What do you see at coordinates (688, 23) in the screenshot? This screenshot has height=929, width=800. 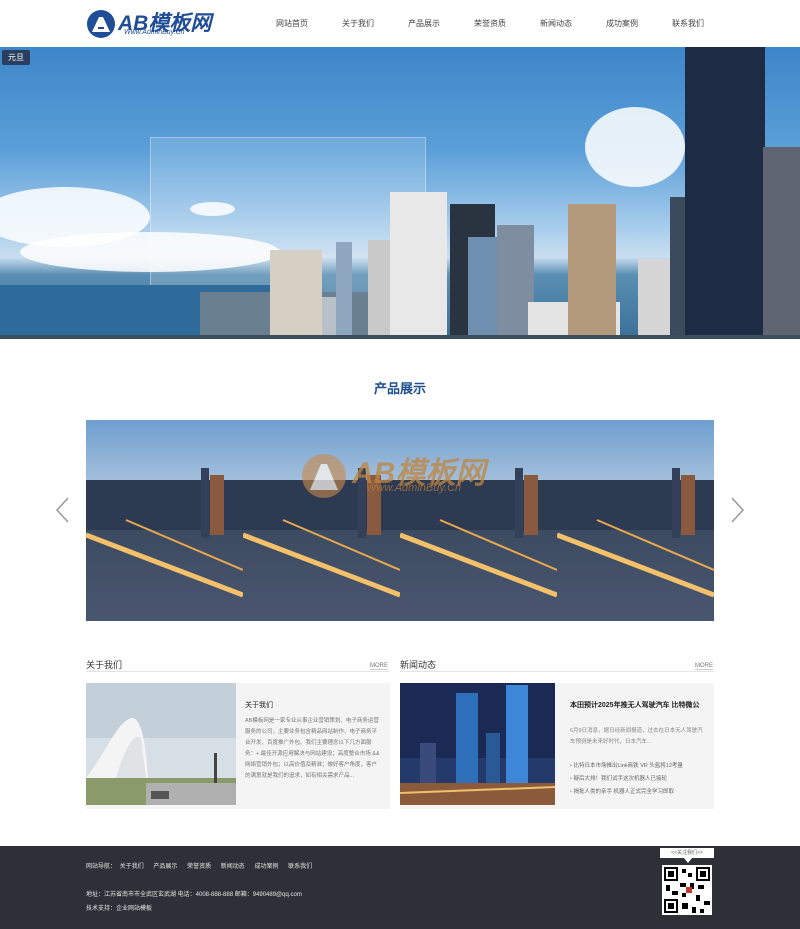 I see `nav-contact: 联系我们` at bounding box center [688, 23].